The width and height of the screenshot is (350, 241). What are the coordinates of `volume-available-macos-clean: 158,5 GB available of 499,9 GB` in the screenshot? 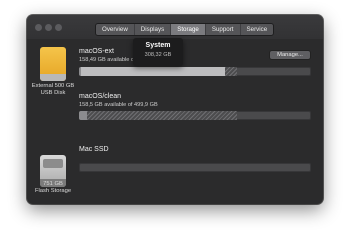 It's located at (118, 105).